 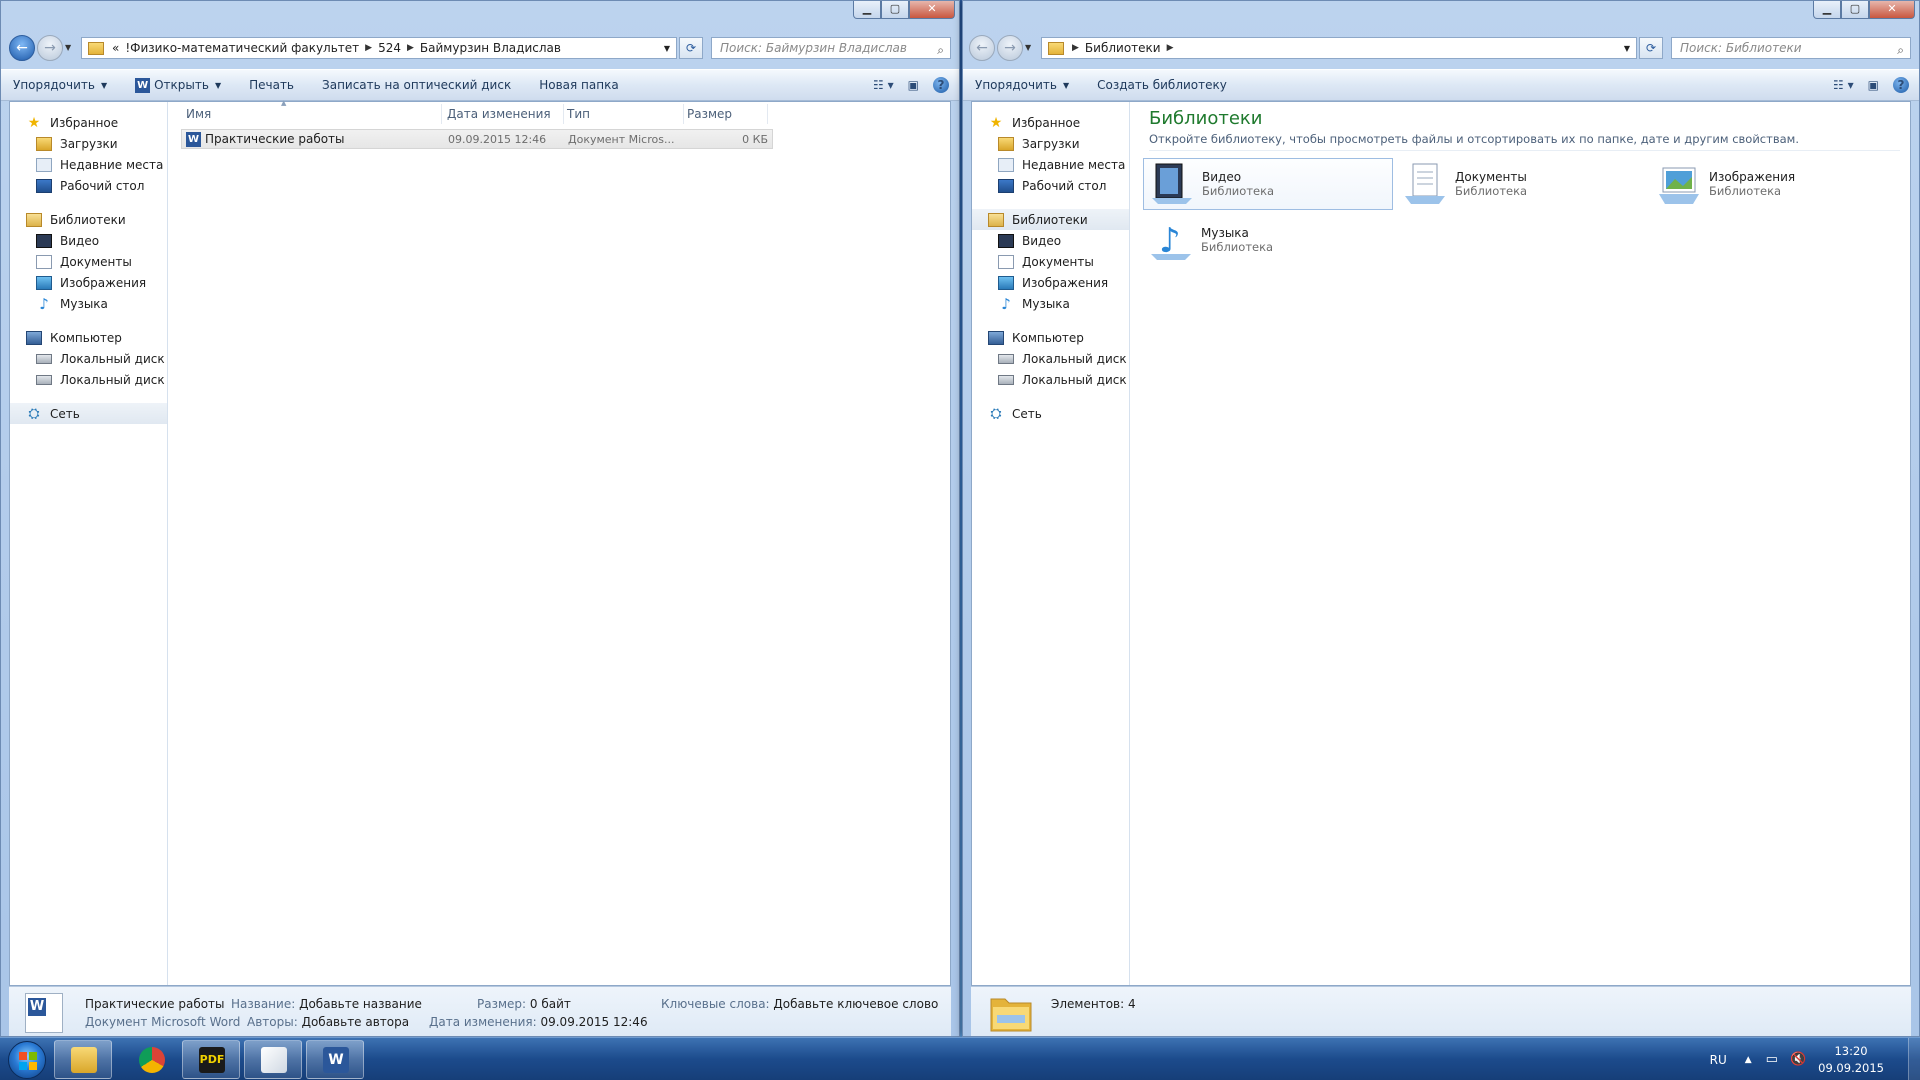 What do you see at coordinates (578, 114) in the screenshot?
I see `column-header-type: Тип` at bounding box center [578, 114].